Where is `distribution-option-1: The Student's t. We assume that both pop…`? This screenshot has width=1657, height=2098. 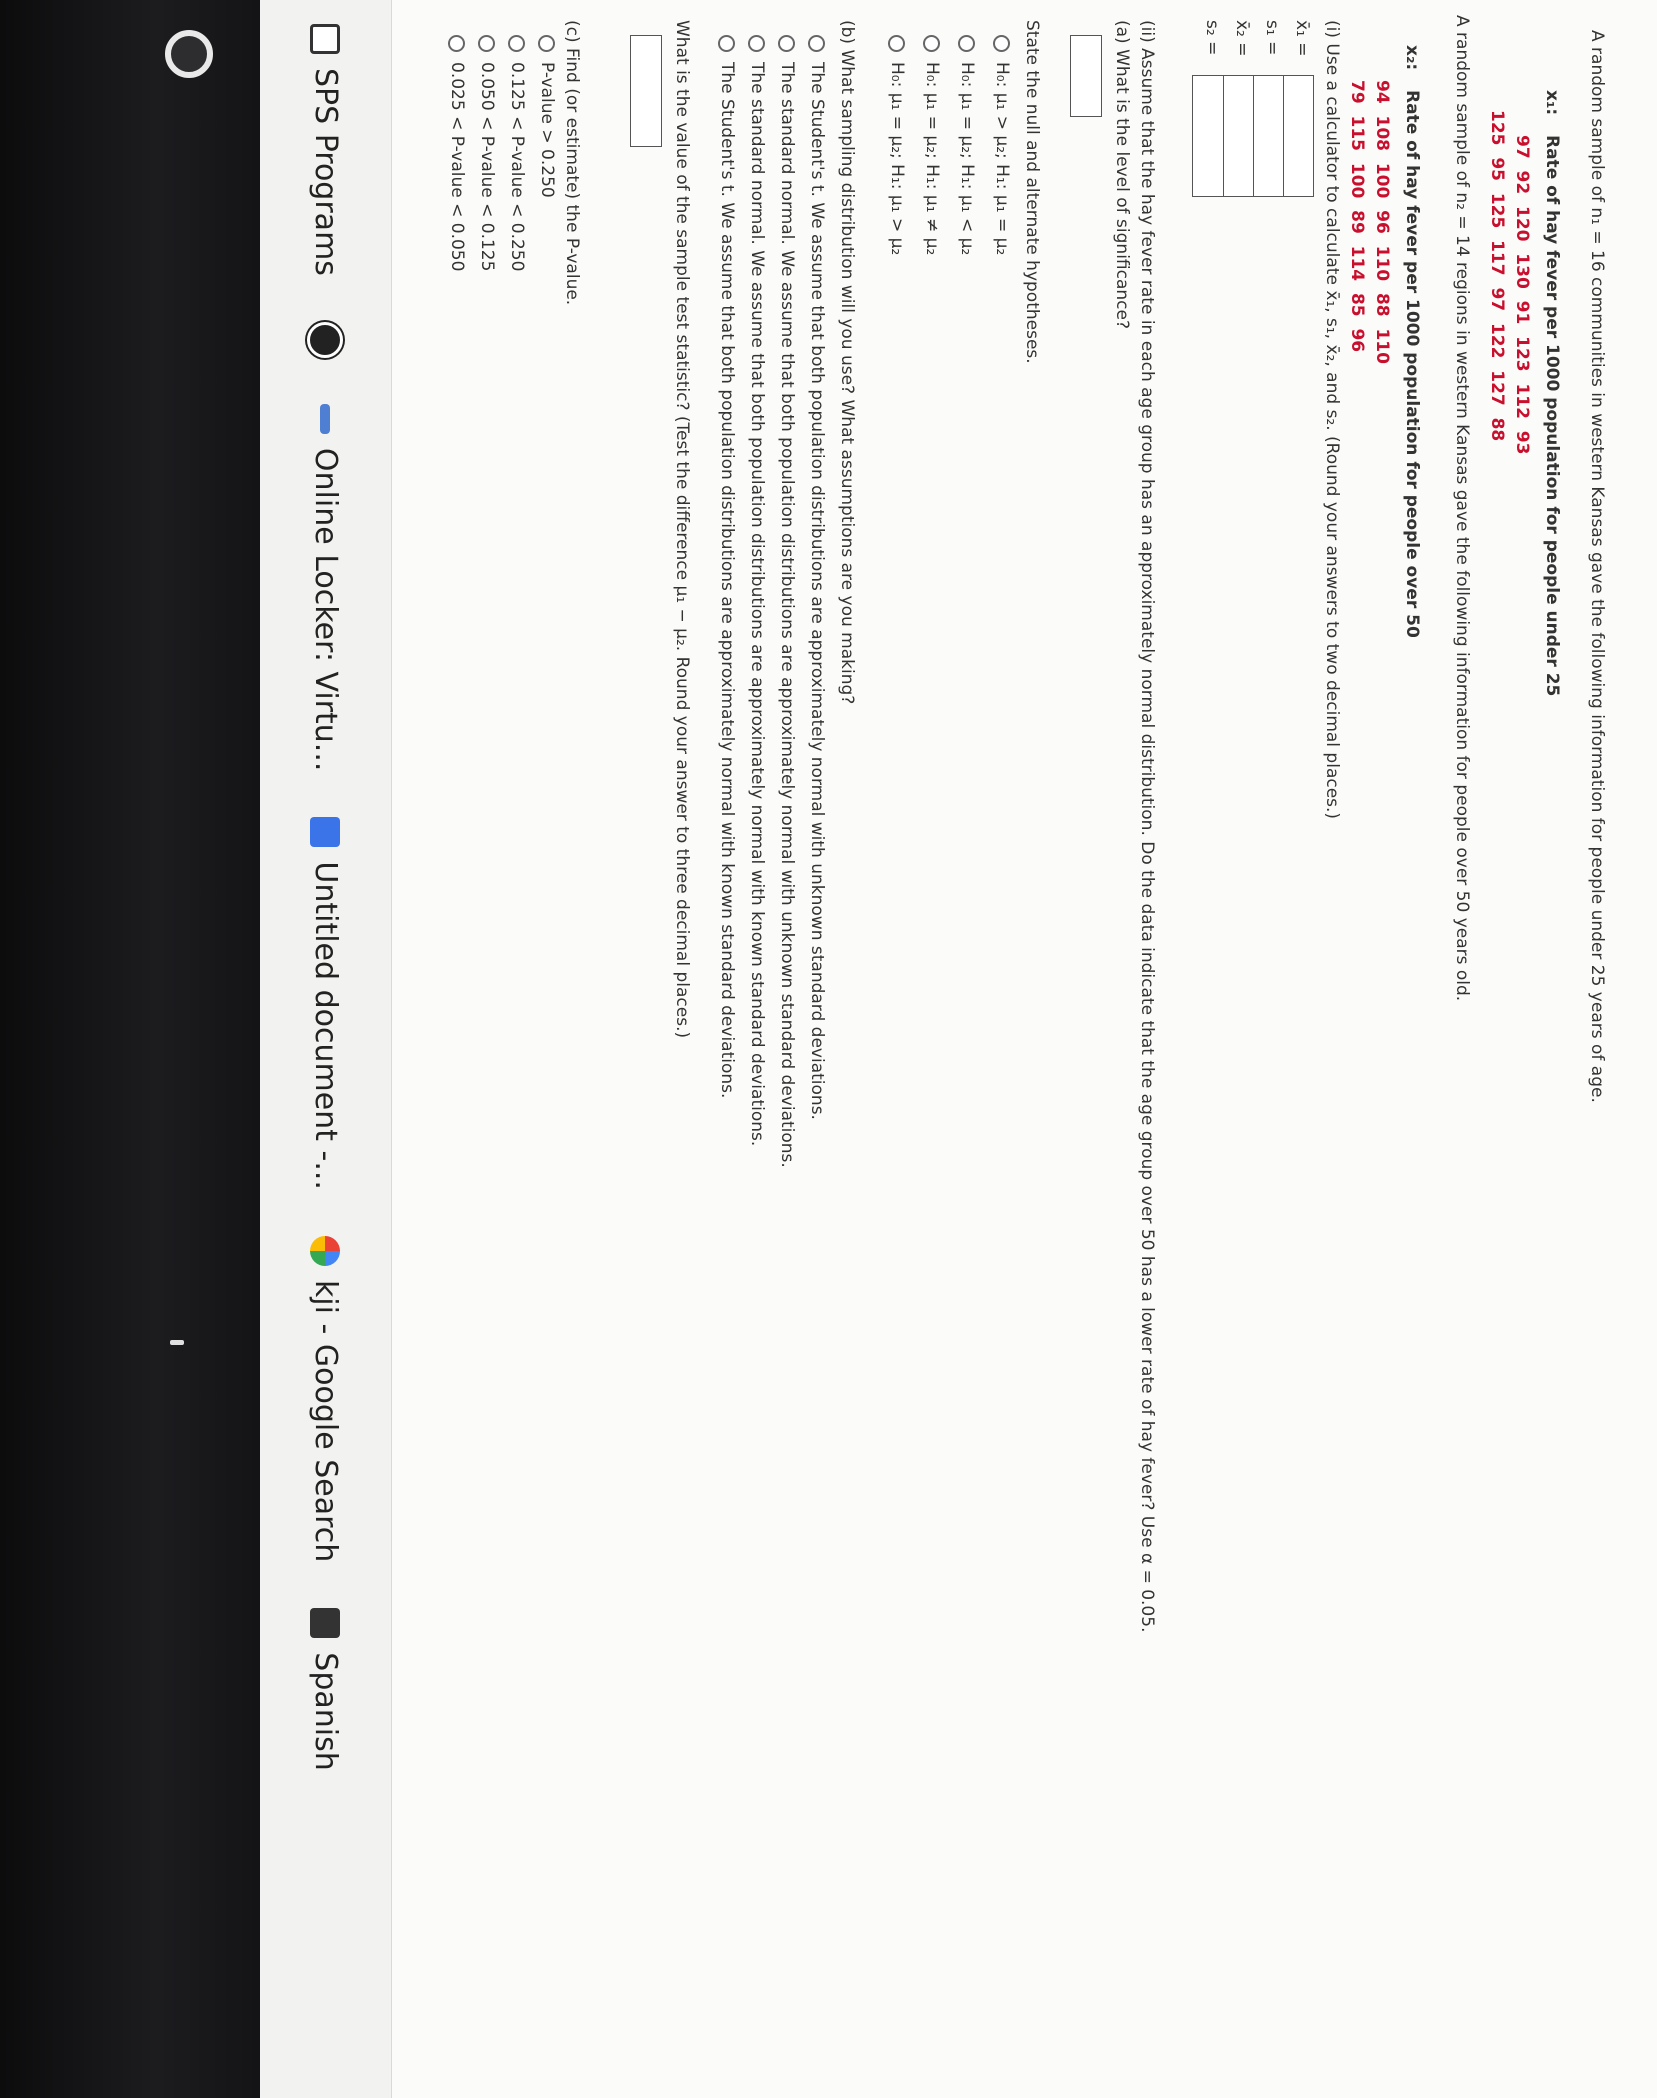
distribution-option-1: The Student's t. We assume that both pop… is located at coordinates (817, 577).